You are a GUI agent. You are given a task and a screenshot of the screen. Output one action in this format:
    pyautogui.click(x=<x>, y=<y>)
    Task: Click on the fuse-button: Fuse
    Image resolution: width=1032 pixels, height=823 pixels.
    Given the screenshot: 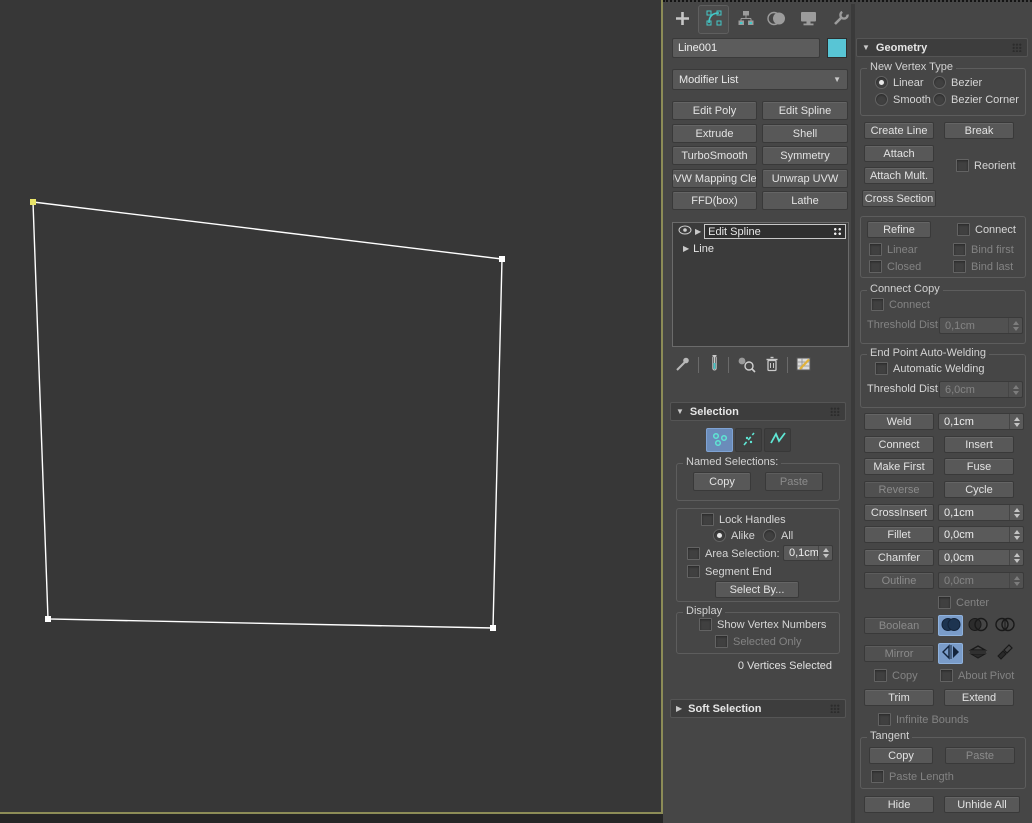 What is the action you would take?
    pyautogui.click(x=979, y=466)
    